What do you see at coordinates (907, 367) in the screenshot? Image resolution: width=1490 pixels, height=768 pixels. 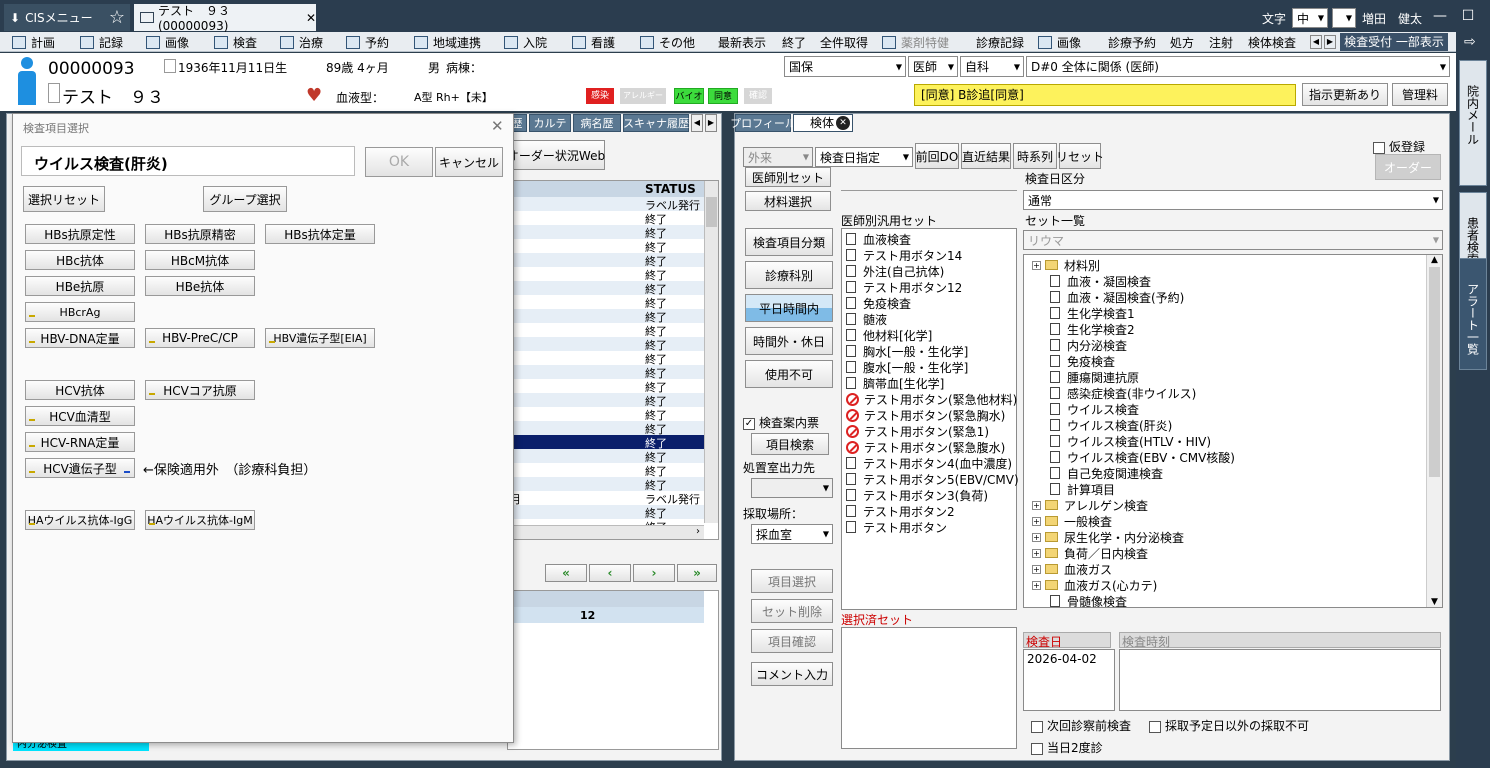 I see `doctor-set-item: 腹水[一般・生化学]` at bounding box center [907, 367].